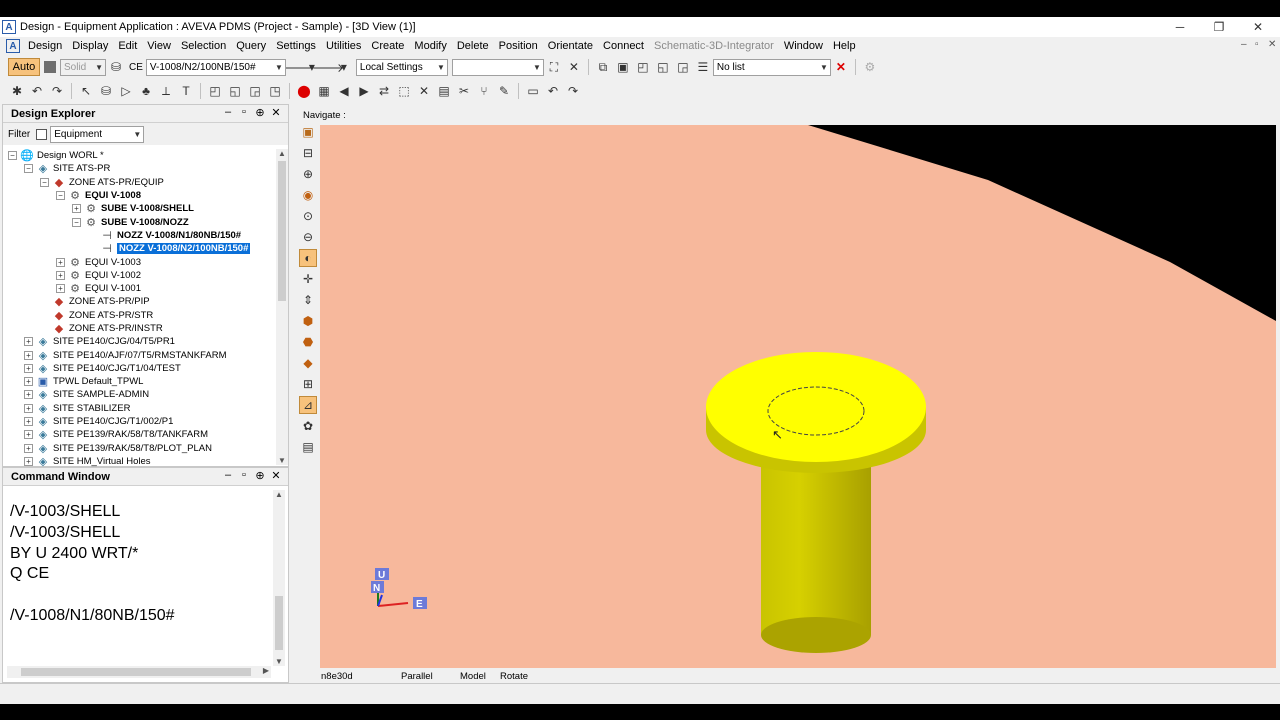 This screenshot has height=720, width=1280. Describe the element at coordinates (24, 67) in the screenshot. I see `auto-button: Auto` at that location.